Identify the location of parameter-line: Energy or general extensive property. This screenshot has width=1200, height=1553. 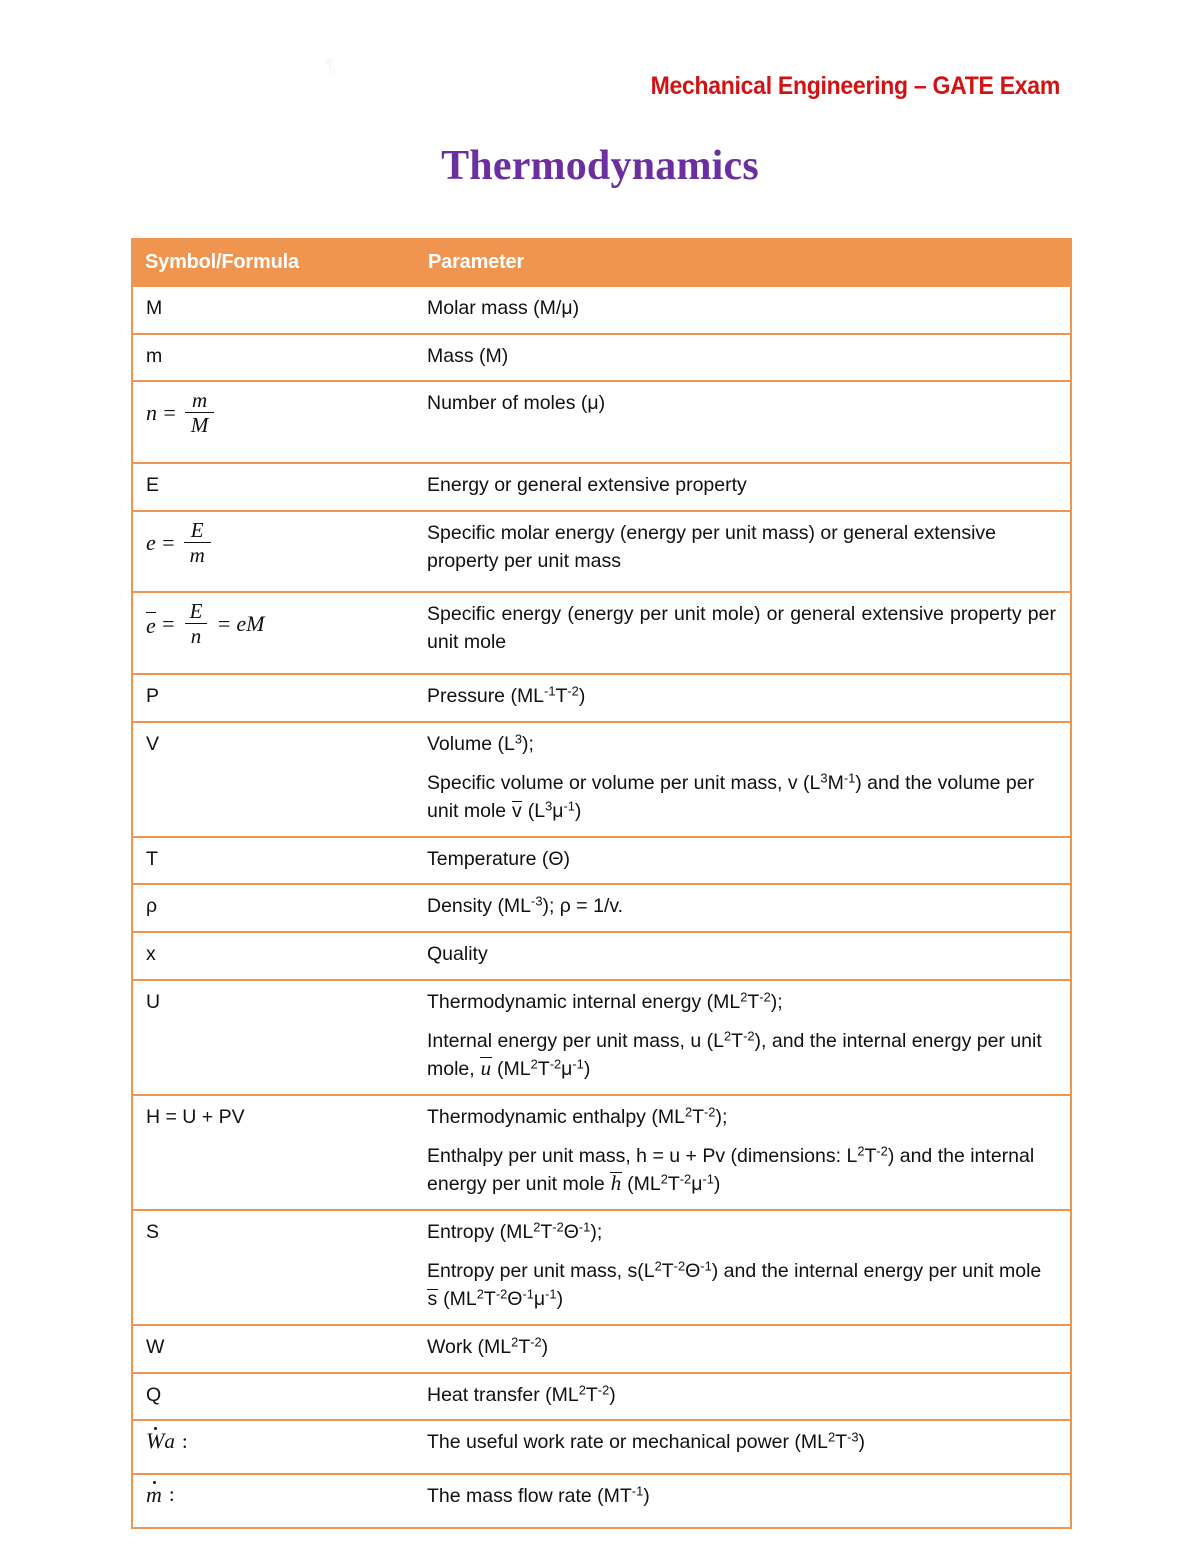
(587, 485).